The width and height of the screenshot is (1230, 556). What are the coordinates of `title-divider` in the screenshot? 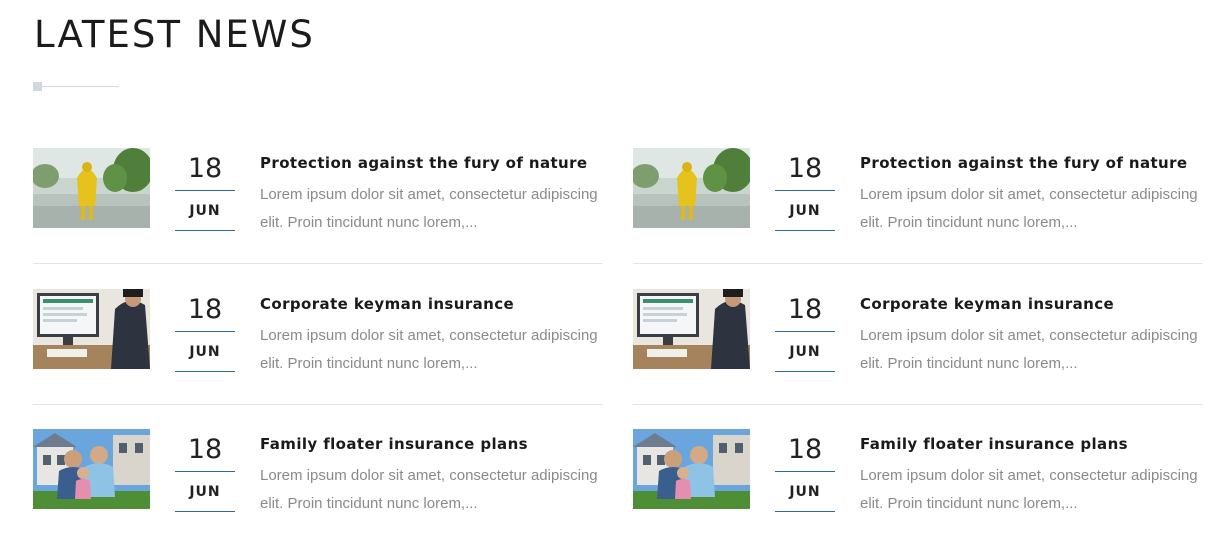 It's located at (76, 86).